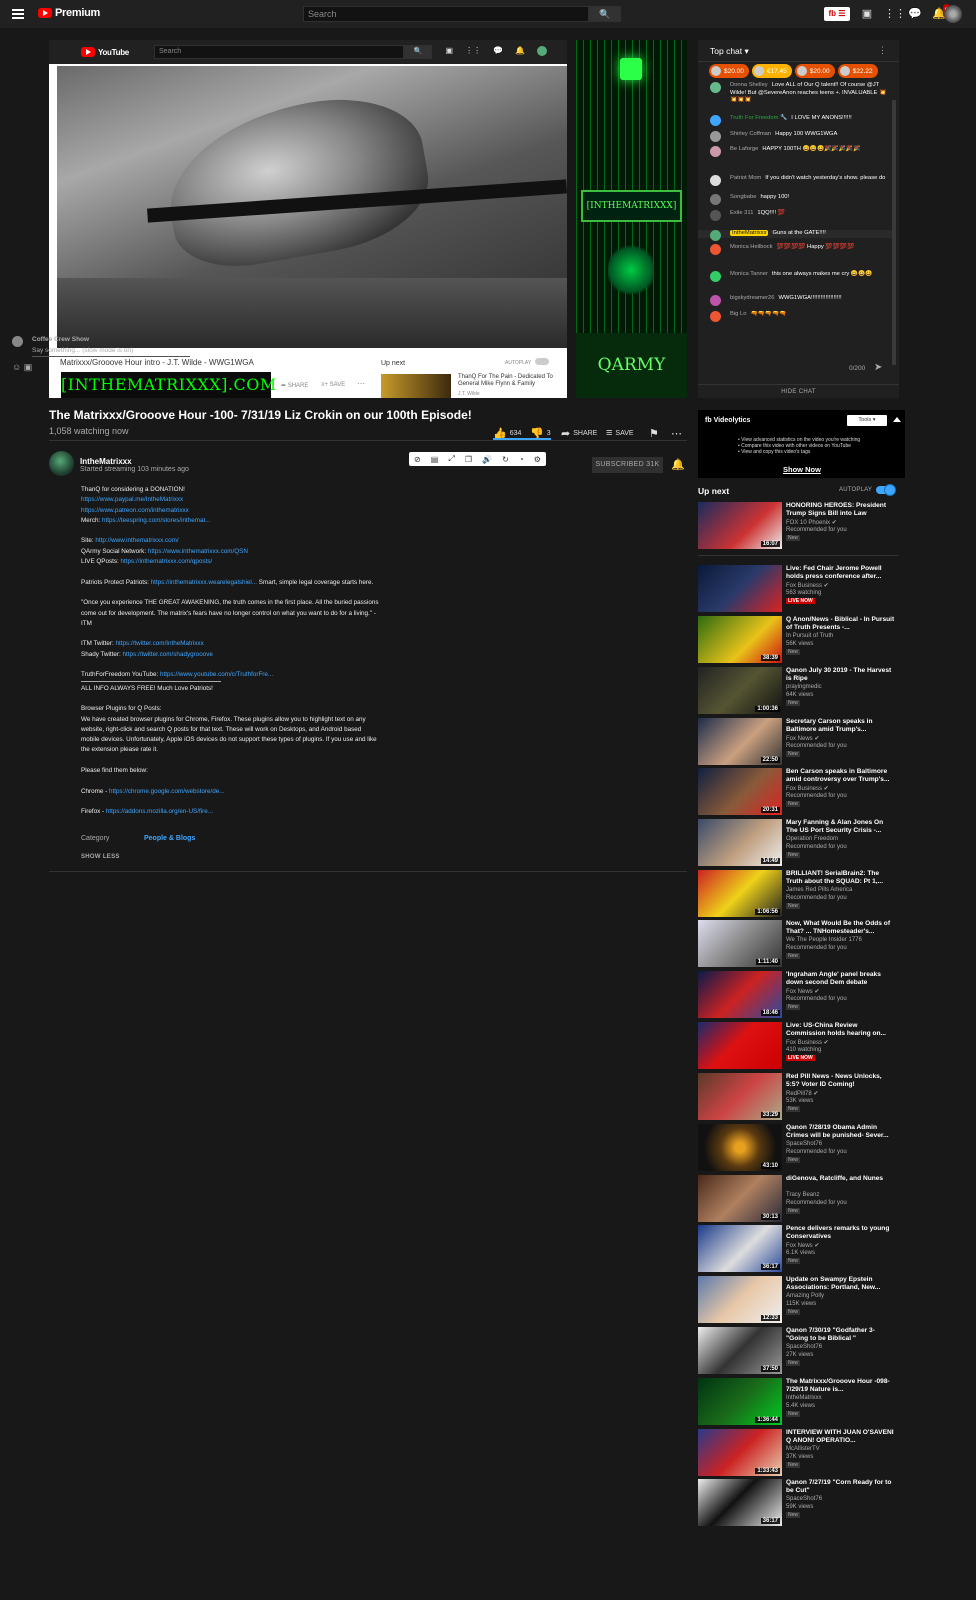 The height and width of the screenshot is (1600, 976). What do you see at coordinates (741, 213) in the screenshot?
I see `chat-author: Exile 311` at bounding box center [741, 213].